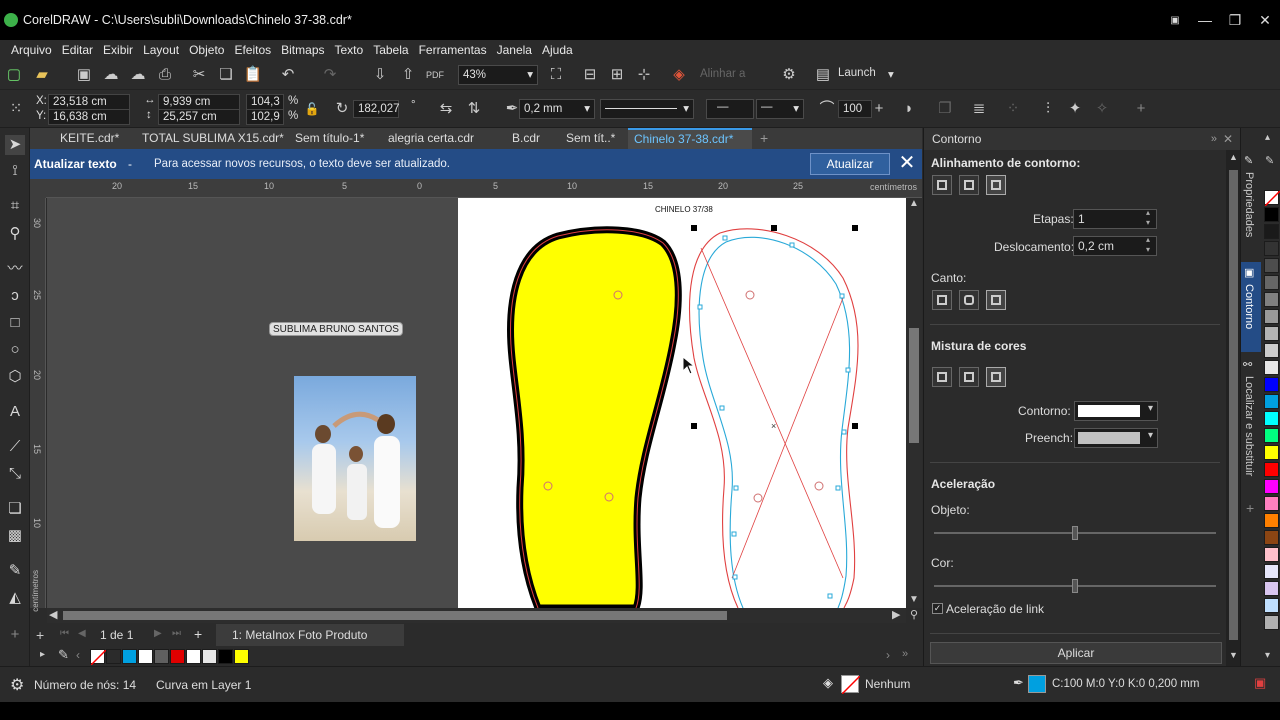 The height and width of the screenshot is (720, 1280). I want to click on page-tab: 1: MetaInox Foto Produto, so click(310, 635).